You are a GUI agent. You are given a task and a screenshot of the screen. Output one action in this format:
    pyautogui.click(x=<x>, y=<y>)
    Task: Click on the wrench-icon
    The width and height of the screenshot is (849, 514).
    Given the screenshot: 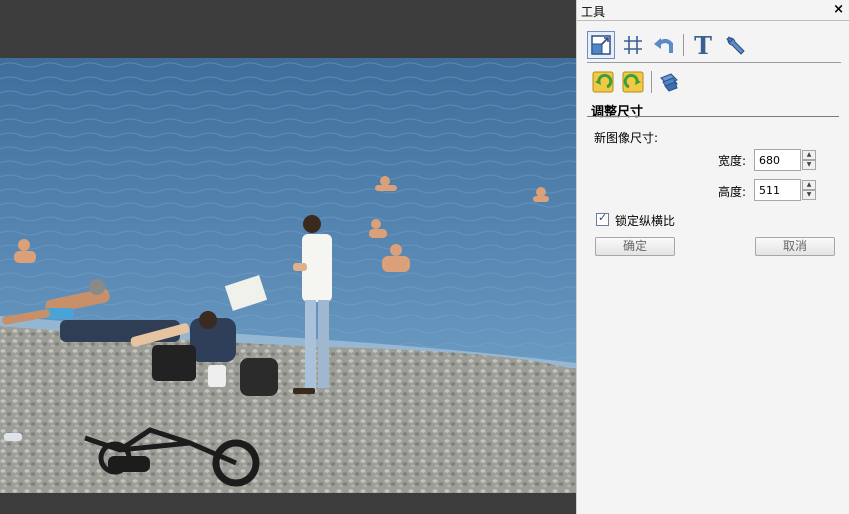 What is the action you would take?
    pyautogui.click(x=735, y=45)
    